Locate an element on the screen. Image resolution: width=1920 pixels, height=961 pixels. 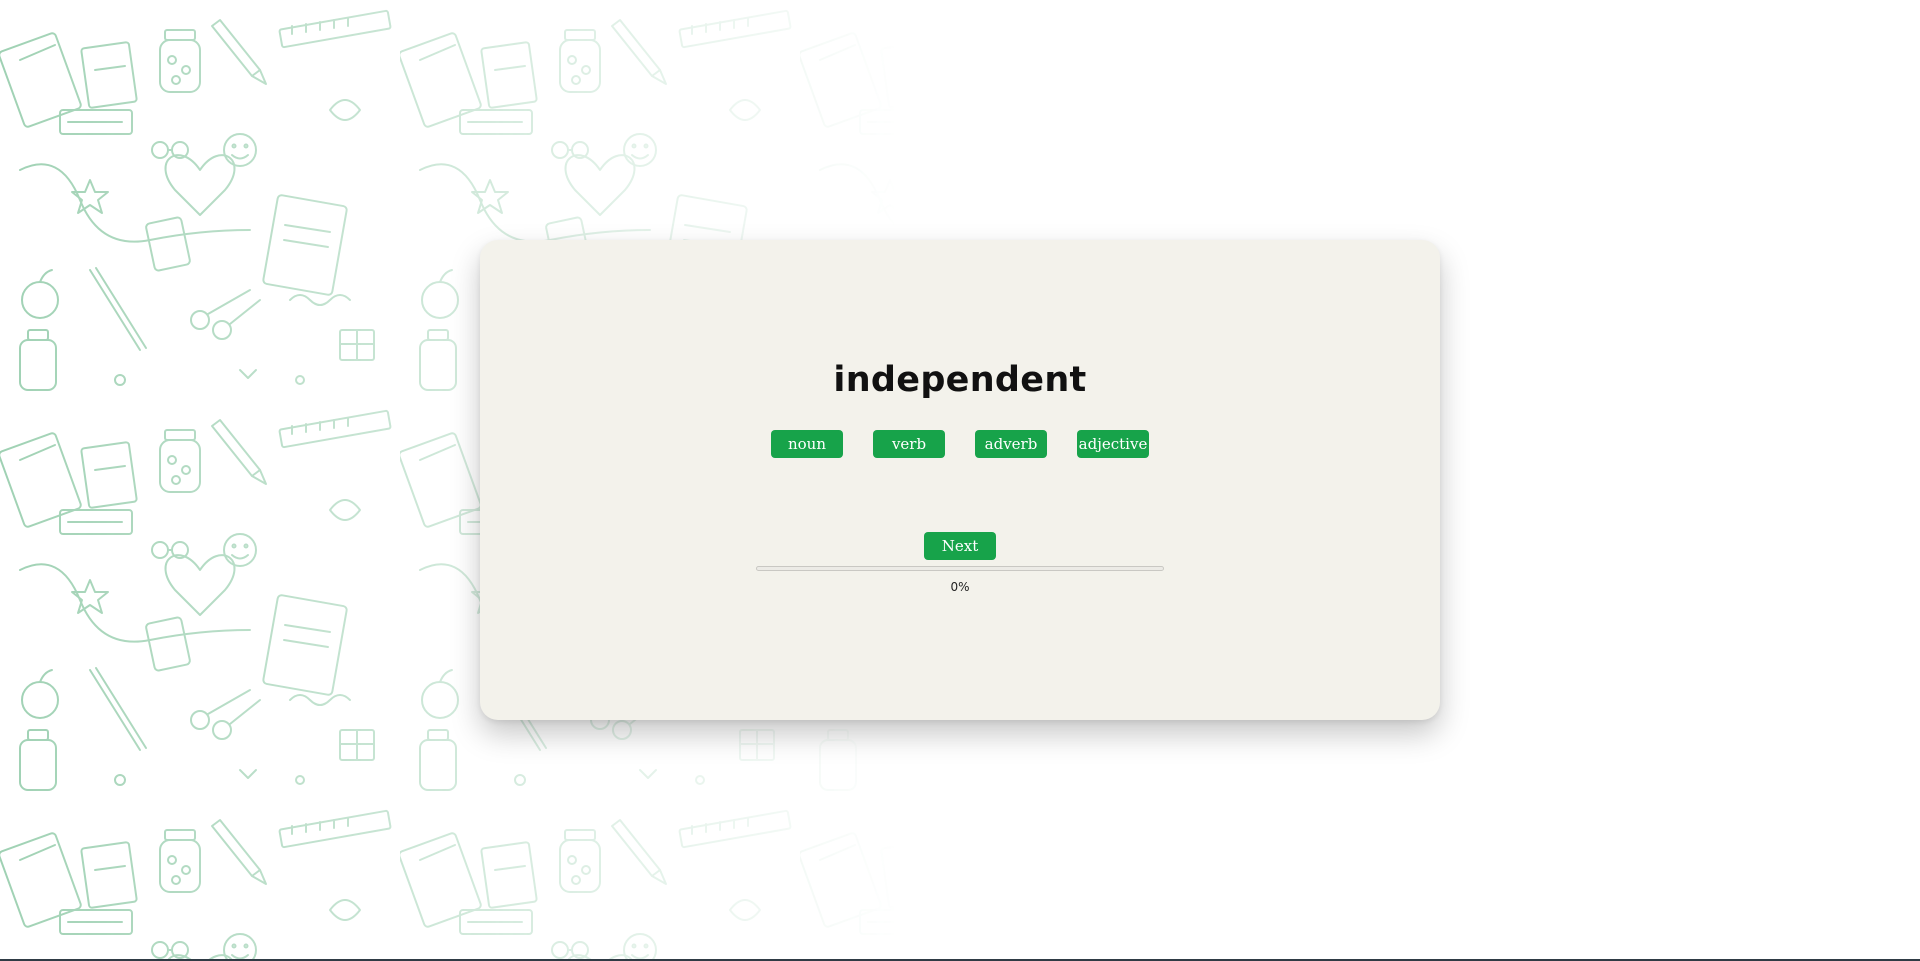
option-noun-button: noun is located at coordinates (807, 444).